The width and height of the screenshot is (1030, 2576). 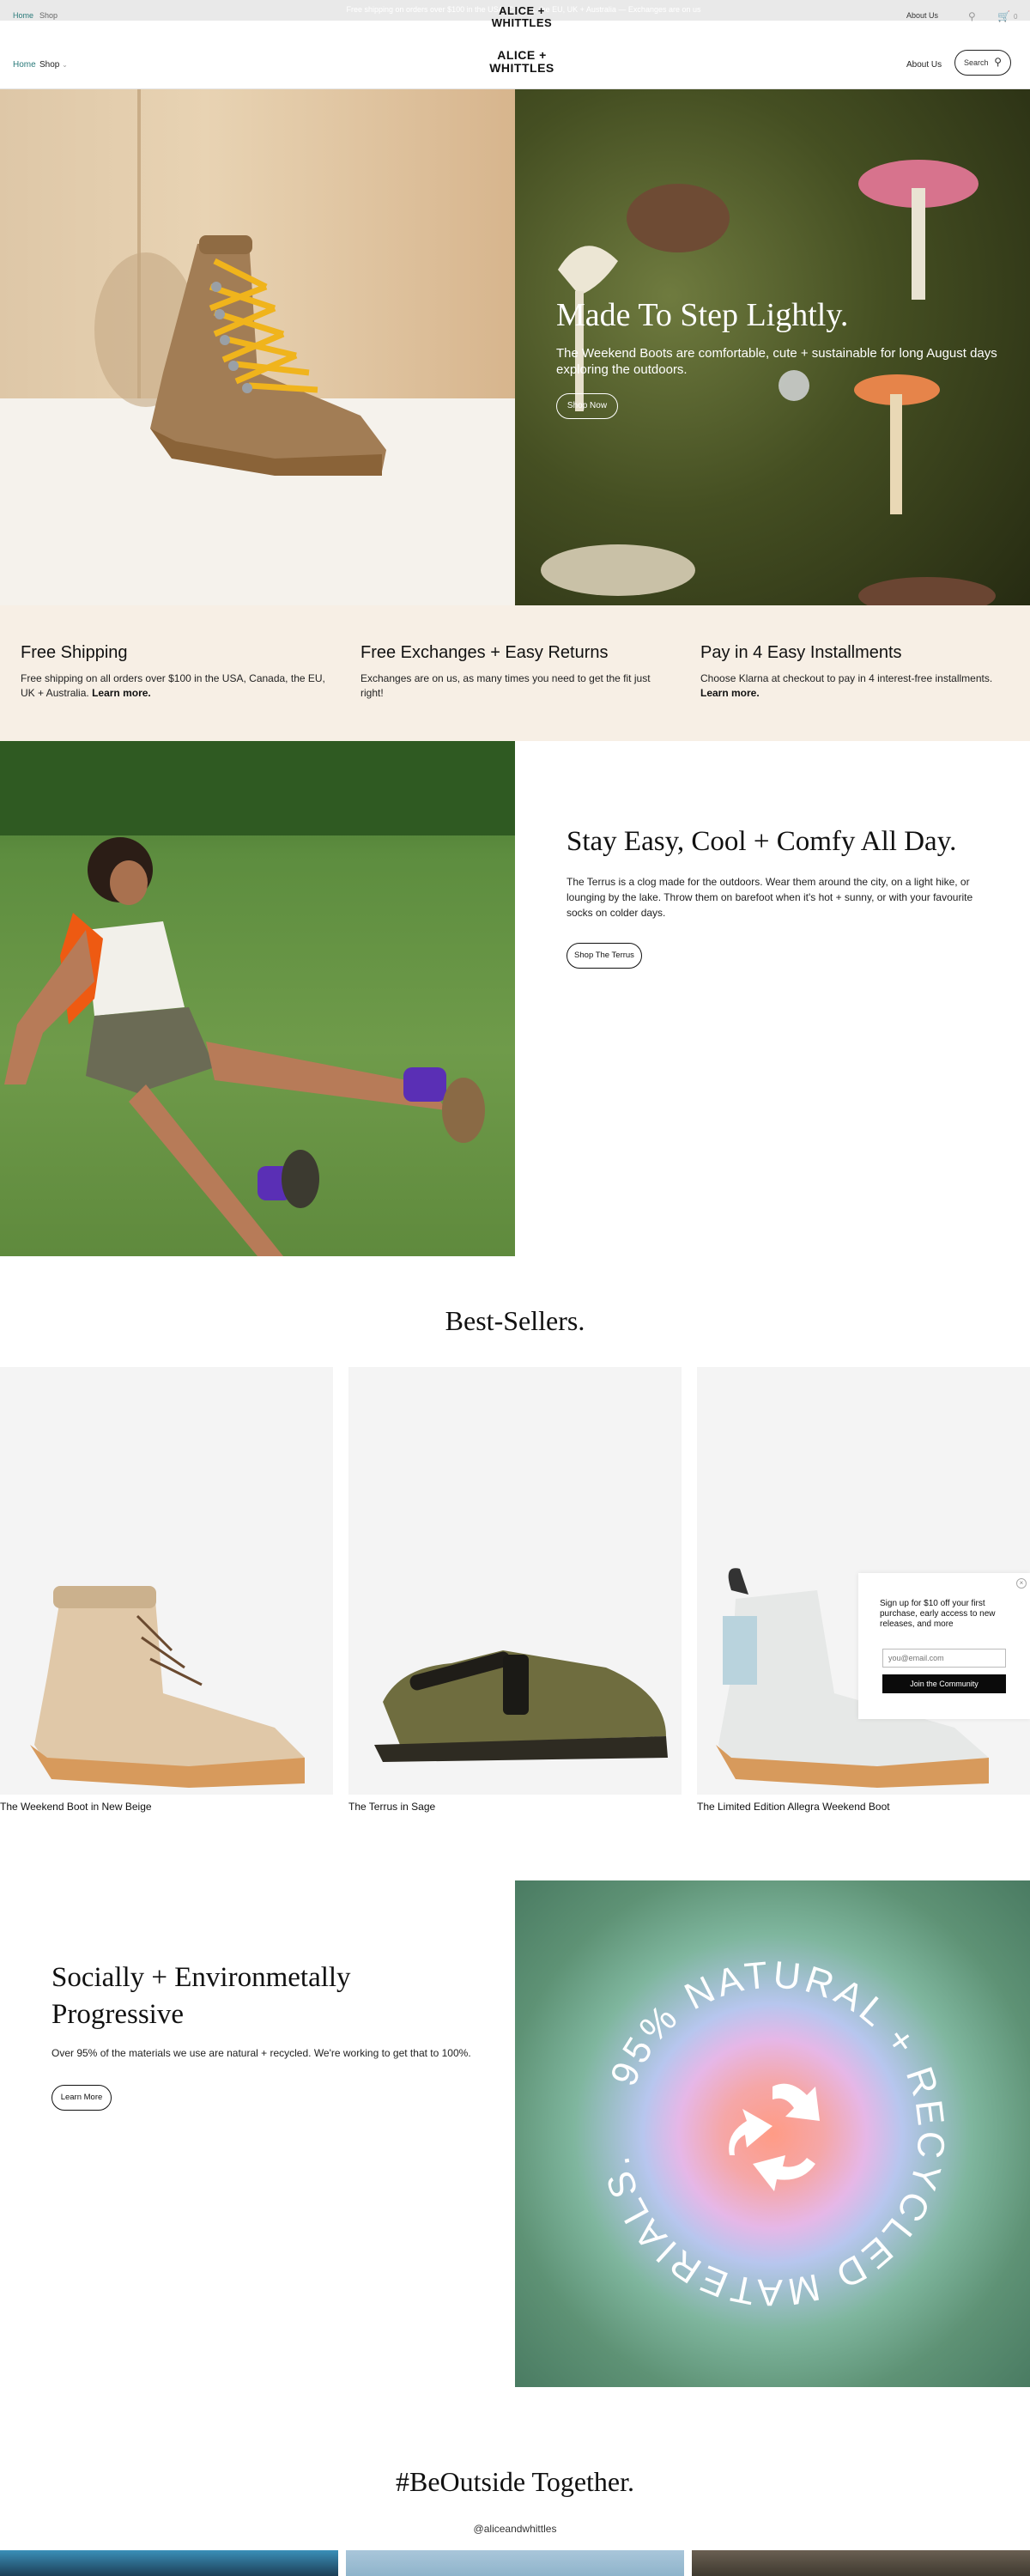 I want to click on product-card-weekend-boot, so click(x=166, y=1581).